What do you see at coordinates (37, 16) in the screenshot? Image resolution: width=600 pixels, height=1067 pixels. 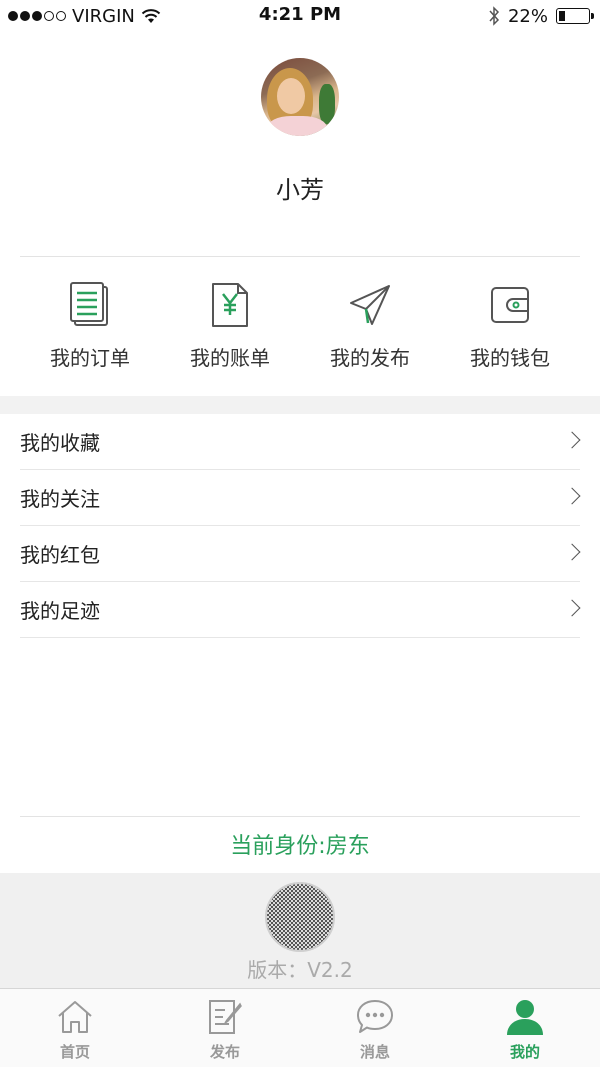 I see `signal-strength-icon` at bounding box center [37, 16].